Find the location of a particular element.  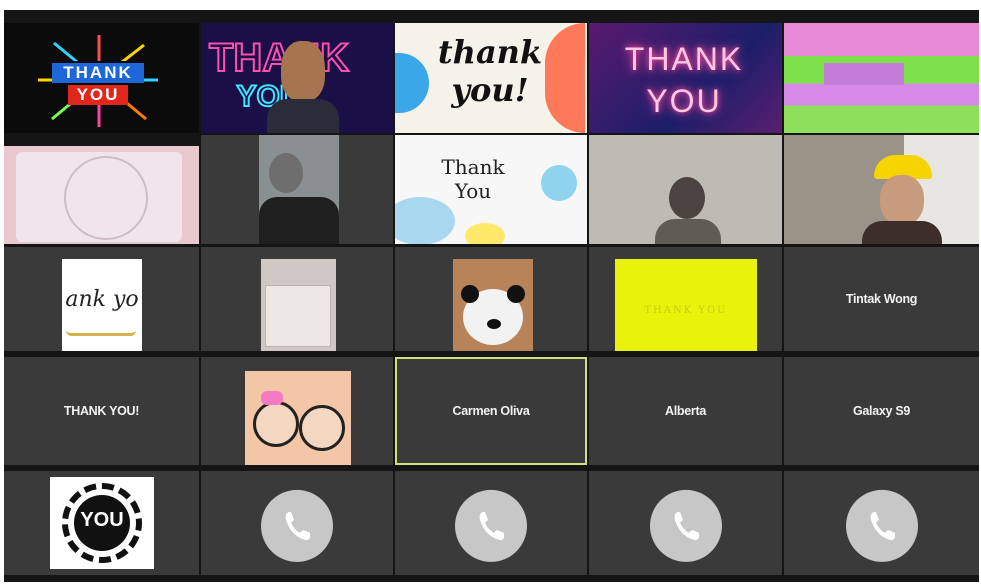

blue-paint-shape is located at coordinates (412, 83).